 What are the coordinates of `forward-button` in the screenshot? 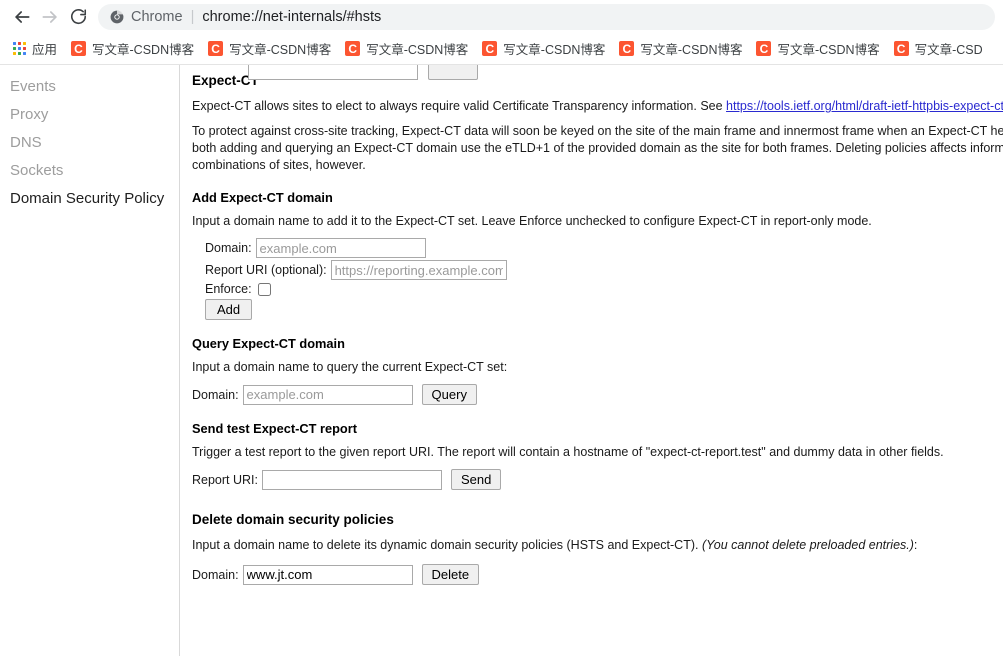 It's located at (50, 17).